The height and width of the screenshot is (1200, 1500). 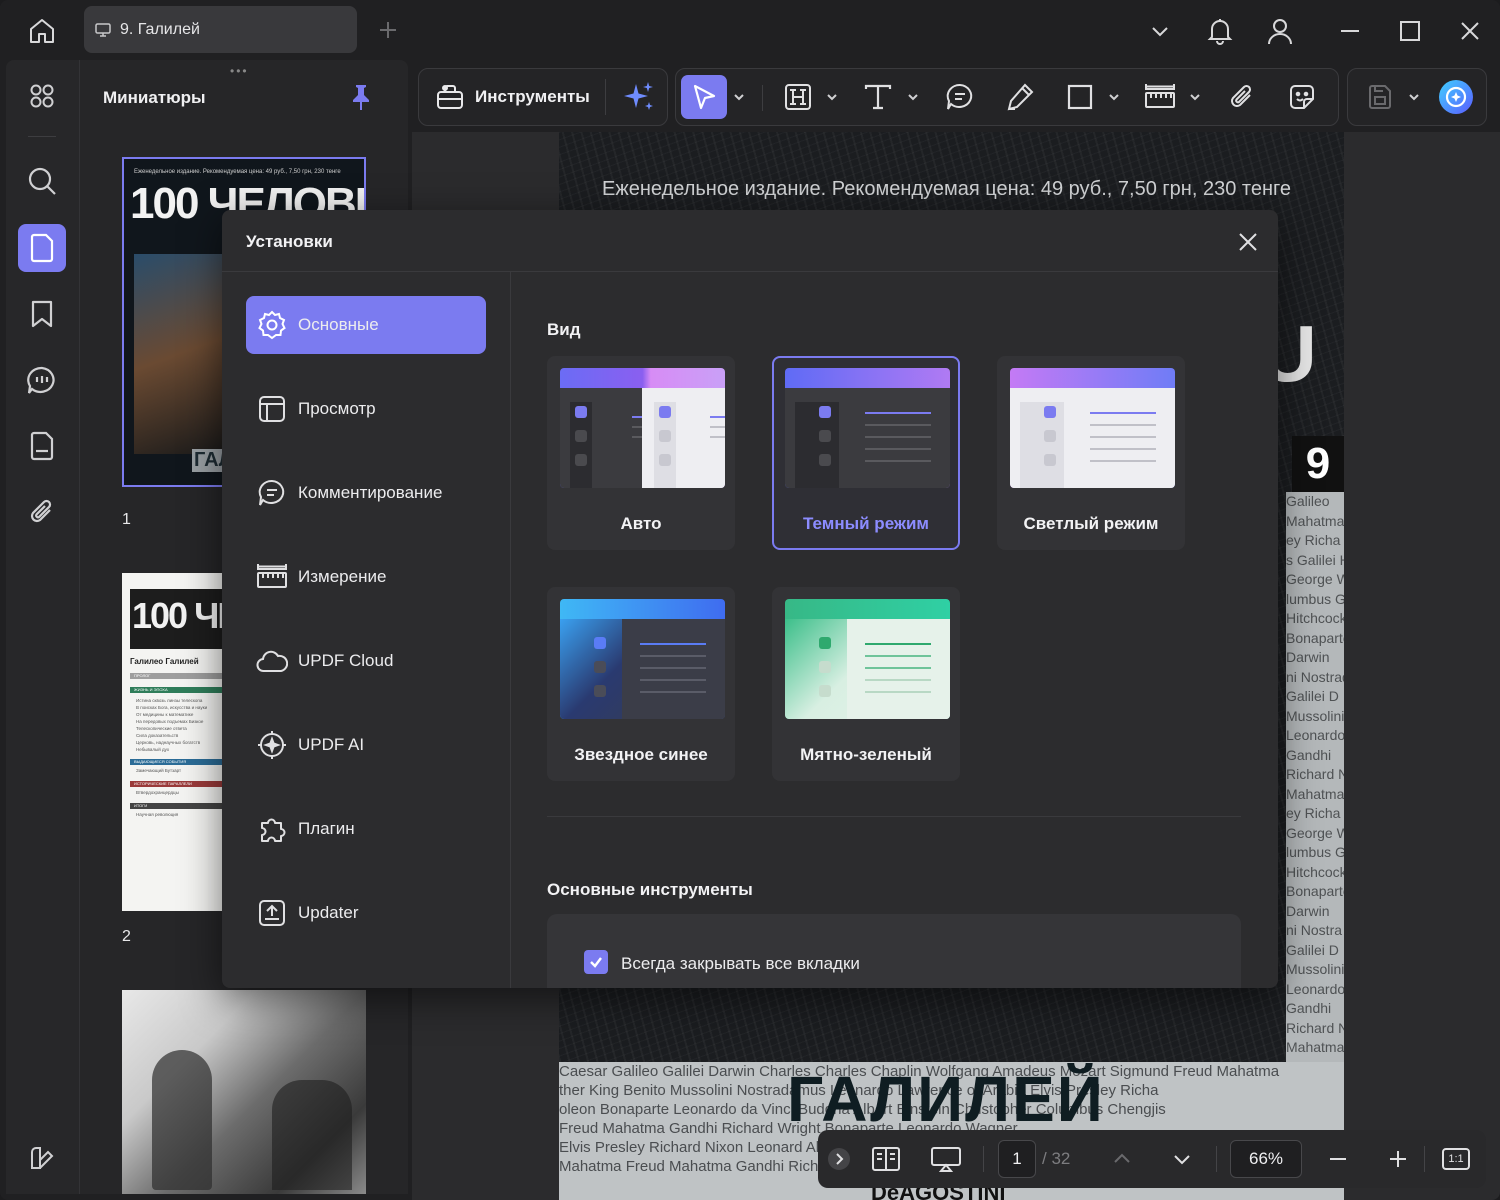 I want to click on theme-option-auto: Авто, so click(x=641, y=453).